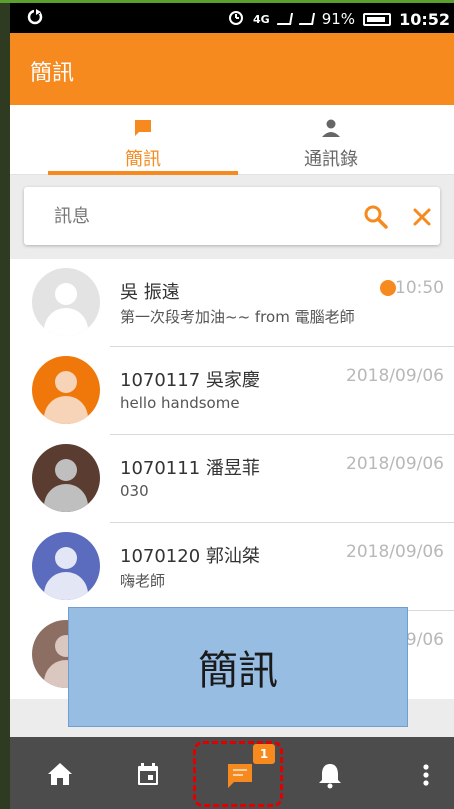  What do you see at coordinates (422, 216) in the screenshot?
I see `close-icon` at bounding box center [422, 216].